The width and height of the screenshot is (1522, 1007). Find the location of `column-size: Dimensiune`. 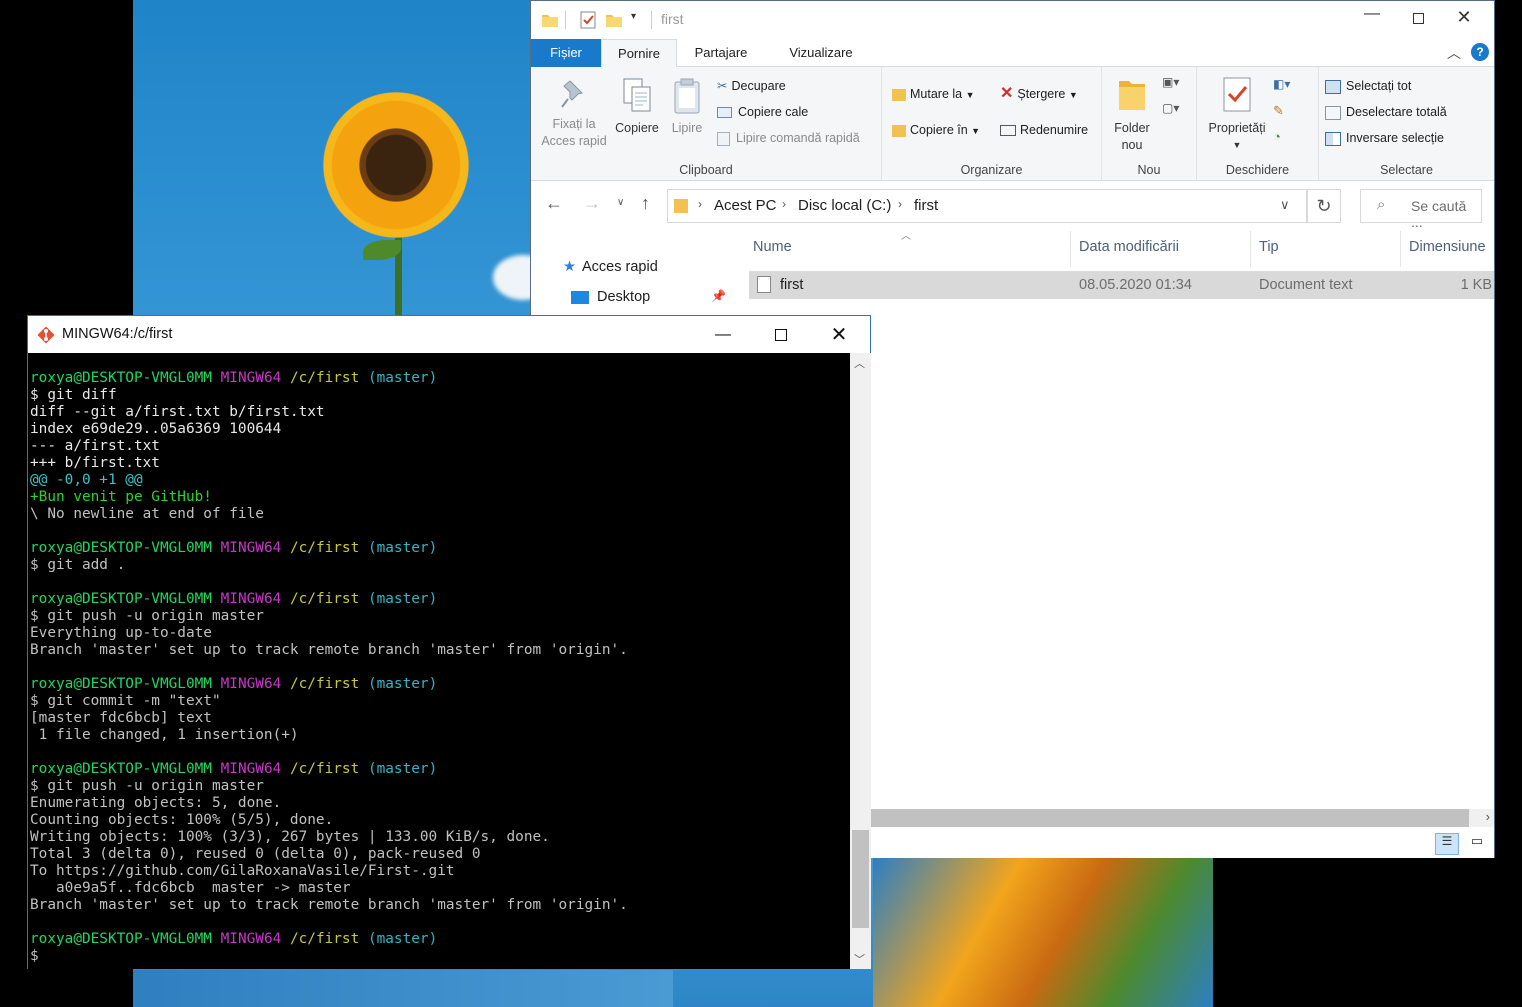

column-size: Dimensiune is located at coordinates (1447, 247).